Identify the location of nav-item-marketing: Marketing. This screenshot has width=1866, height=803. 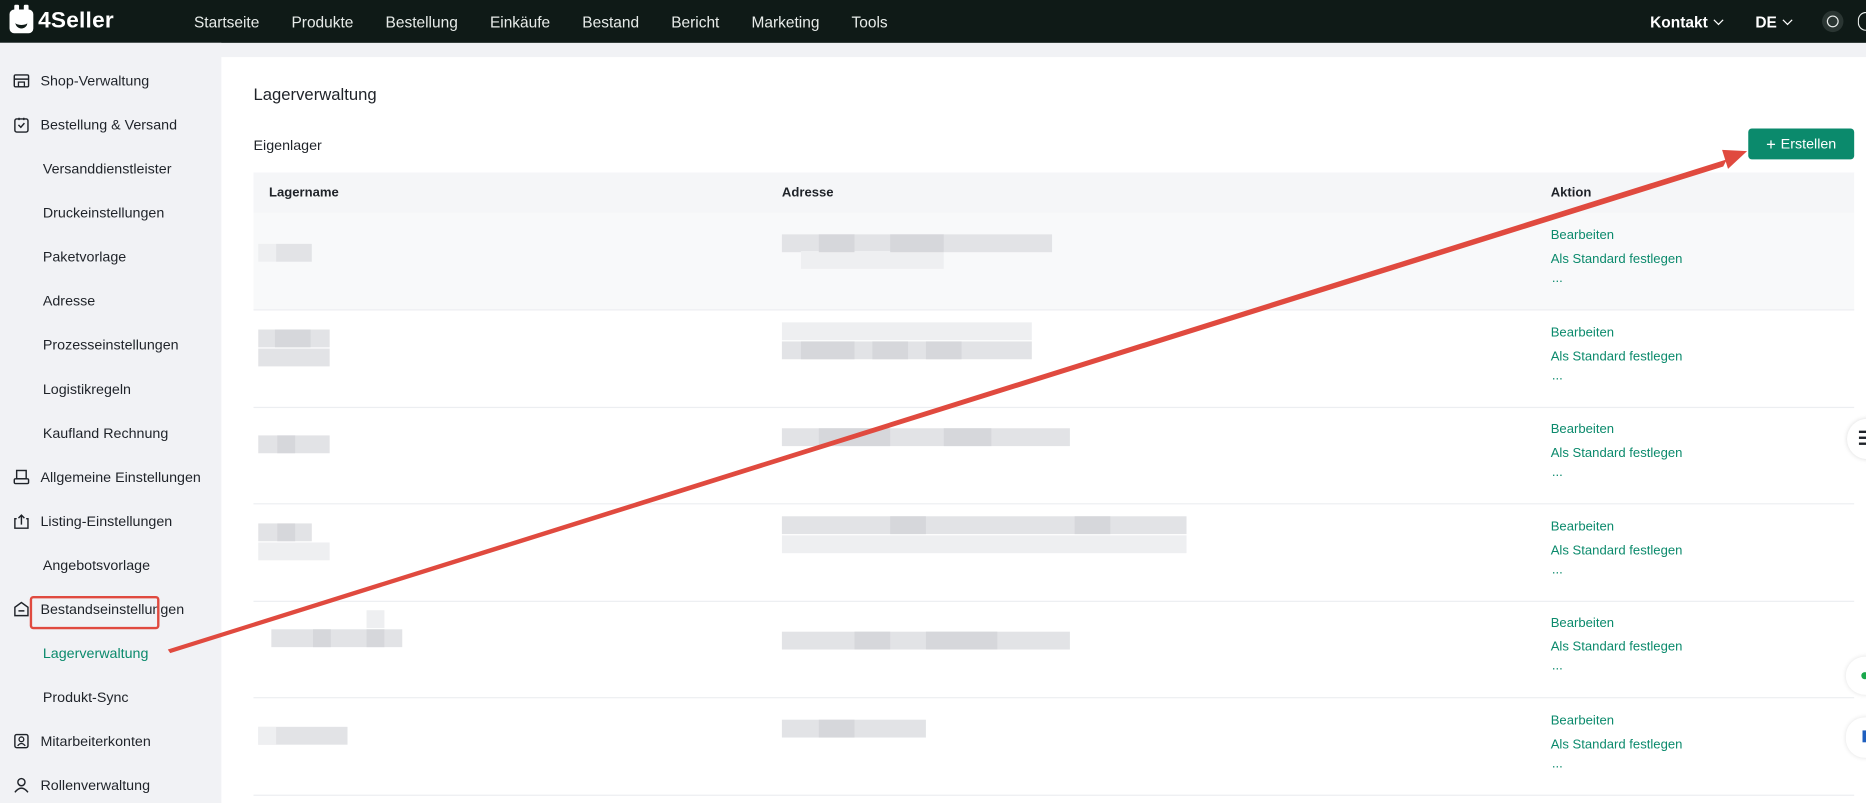
(785, 21).